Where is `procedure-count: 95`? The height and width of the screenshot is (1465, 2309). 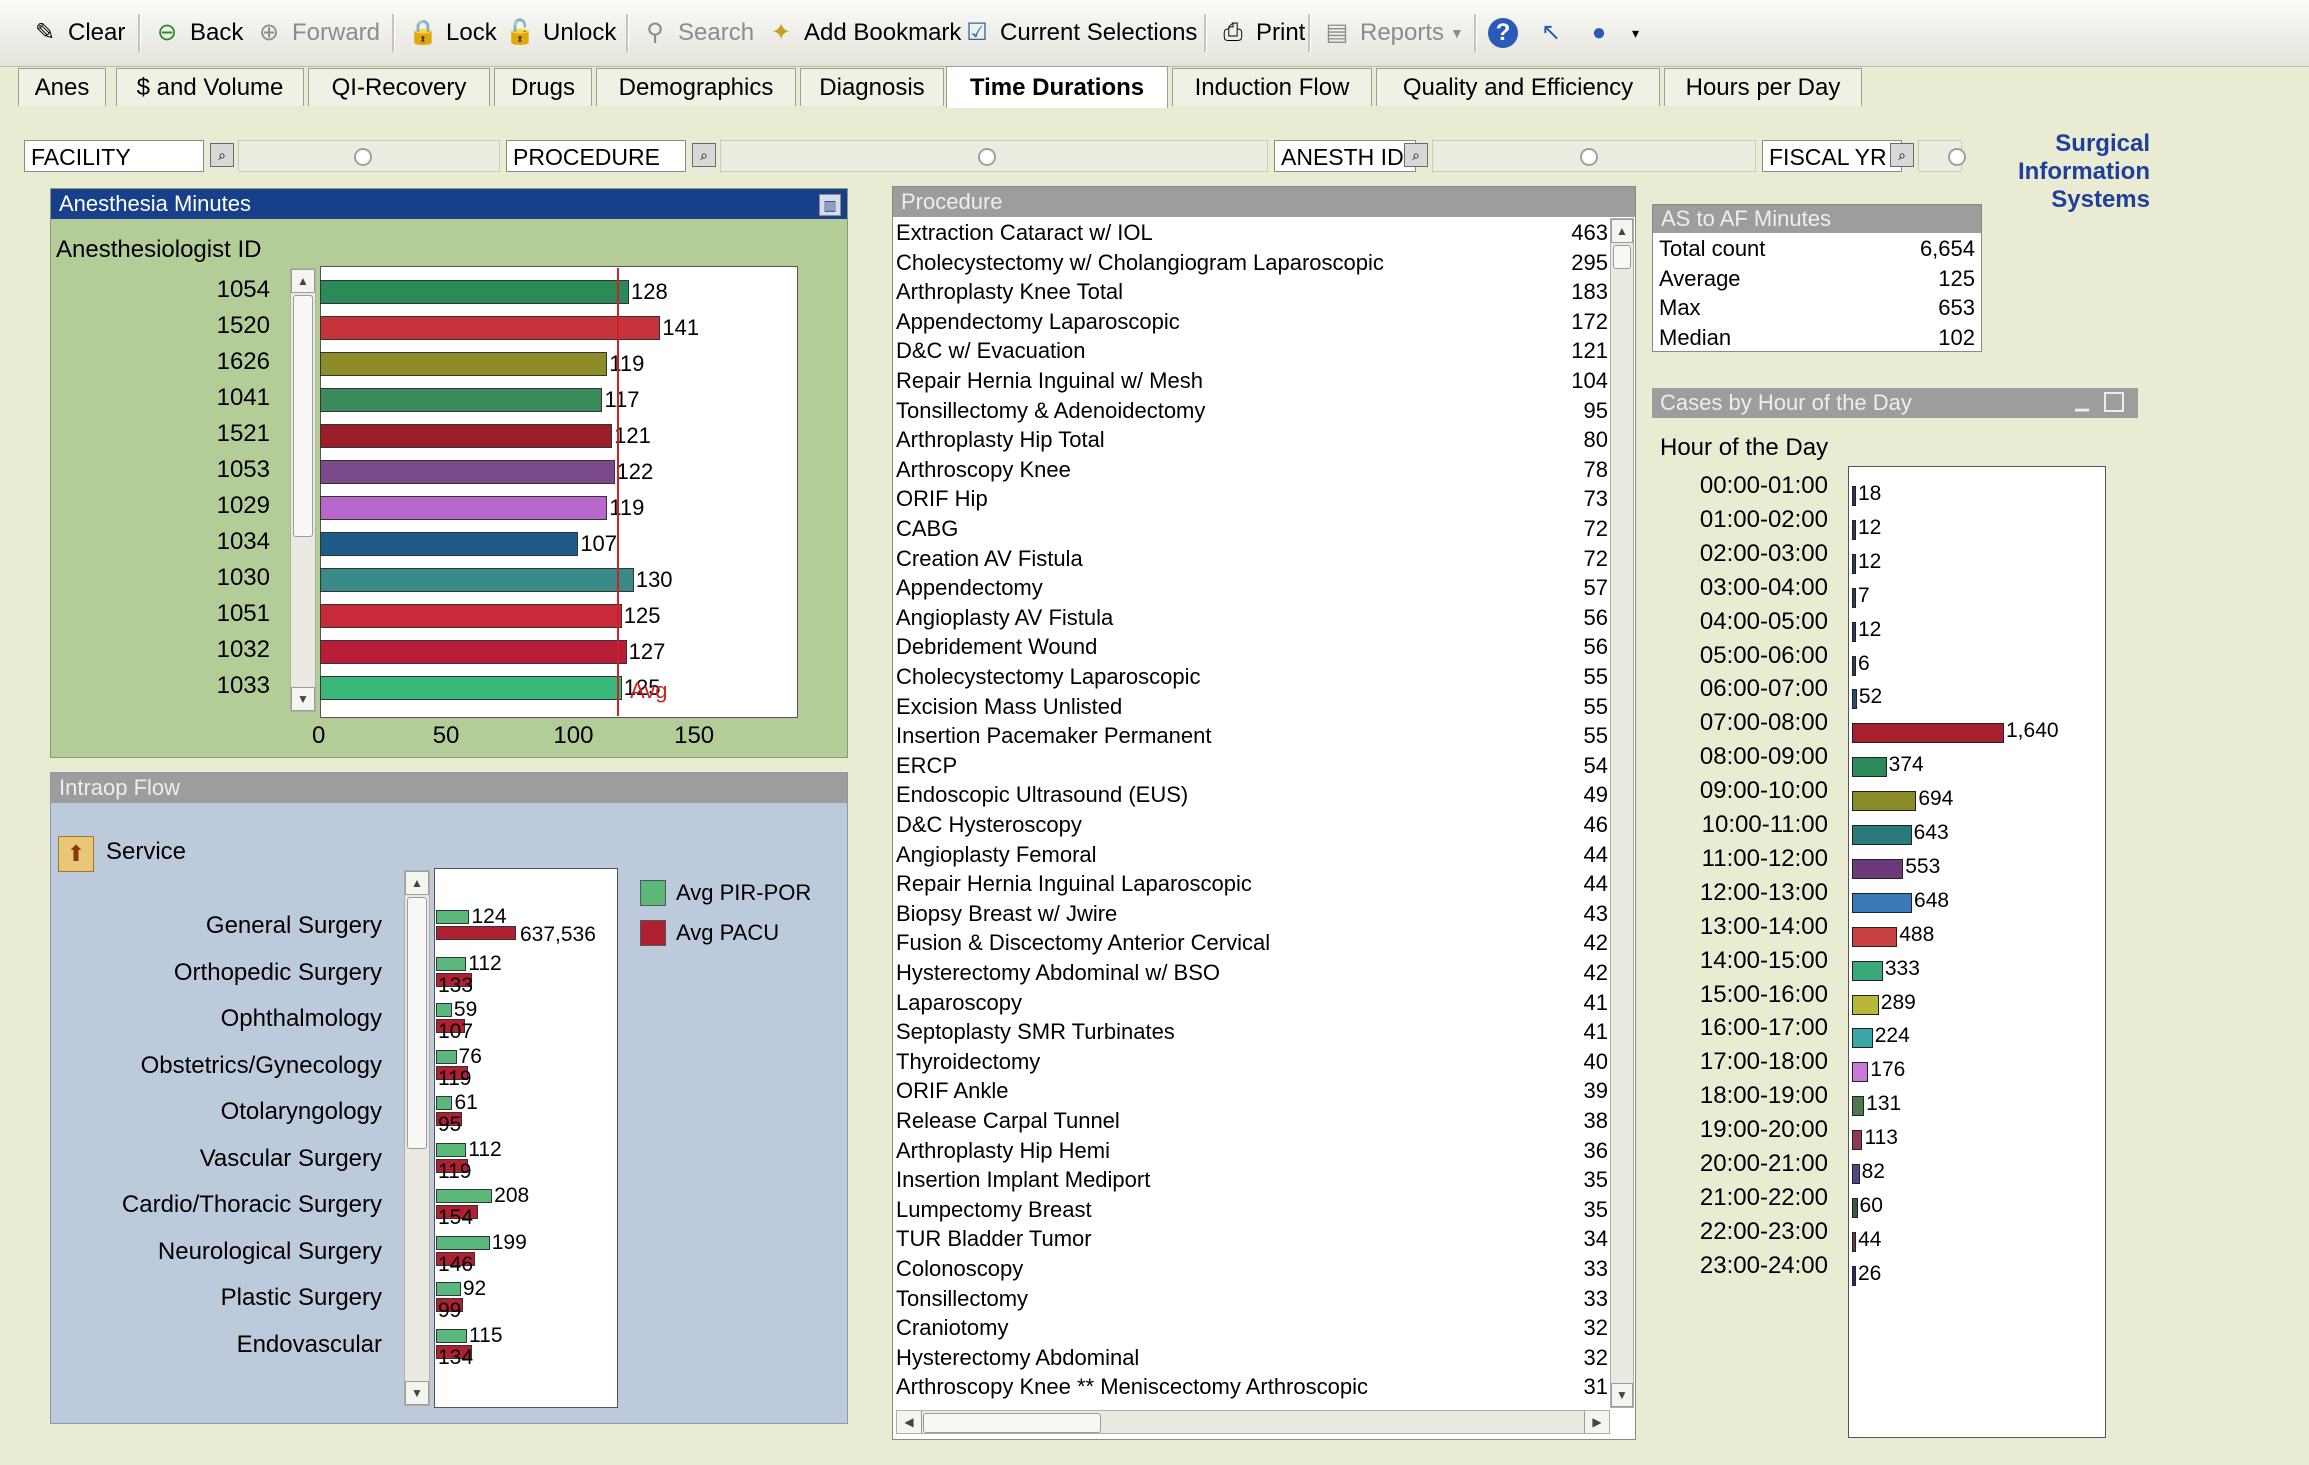
procedure-count: 95 is located at coordinates (1595, 410).